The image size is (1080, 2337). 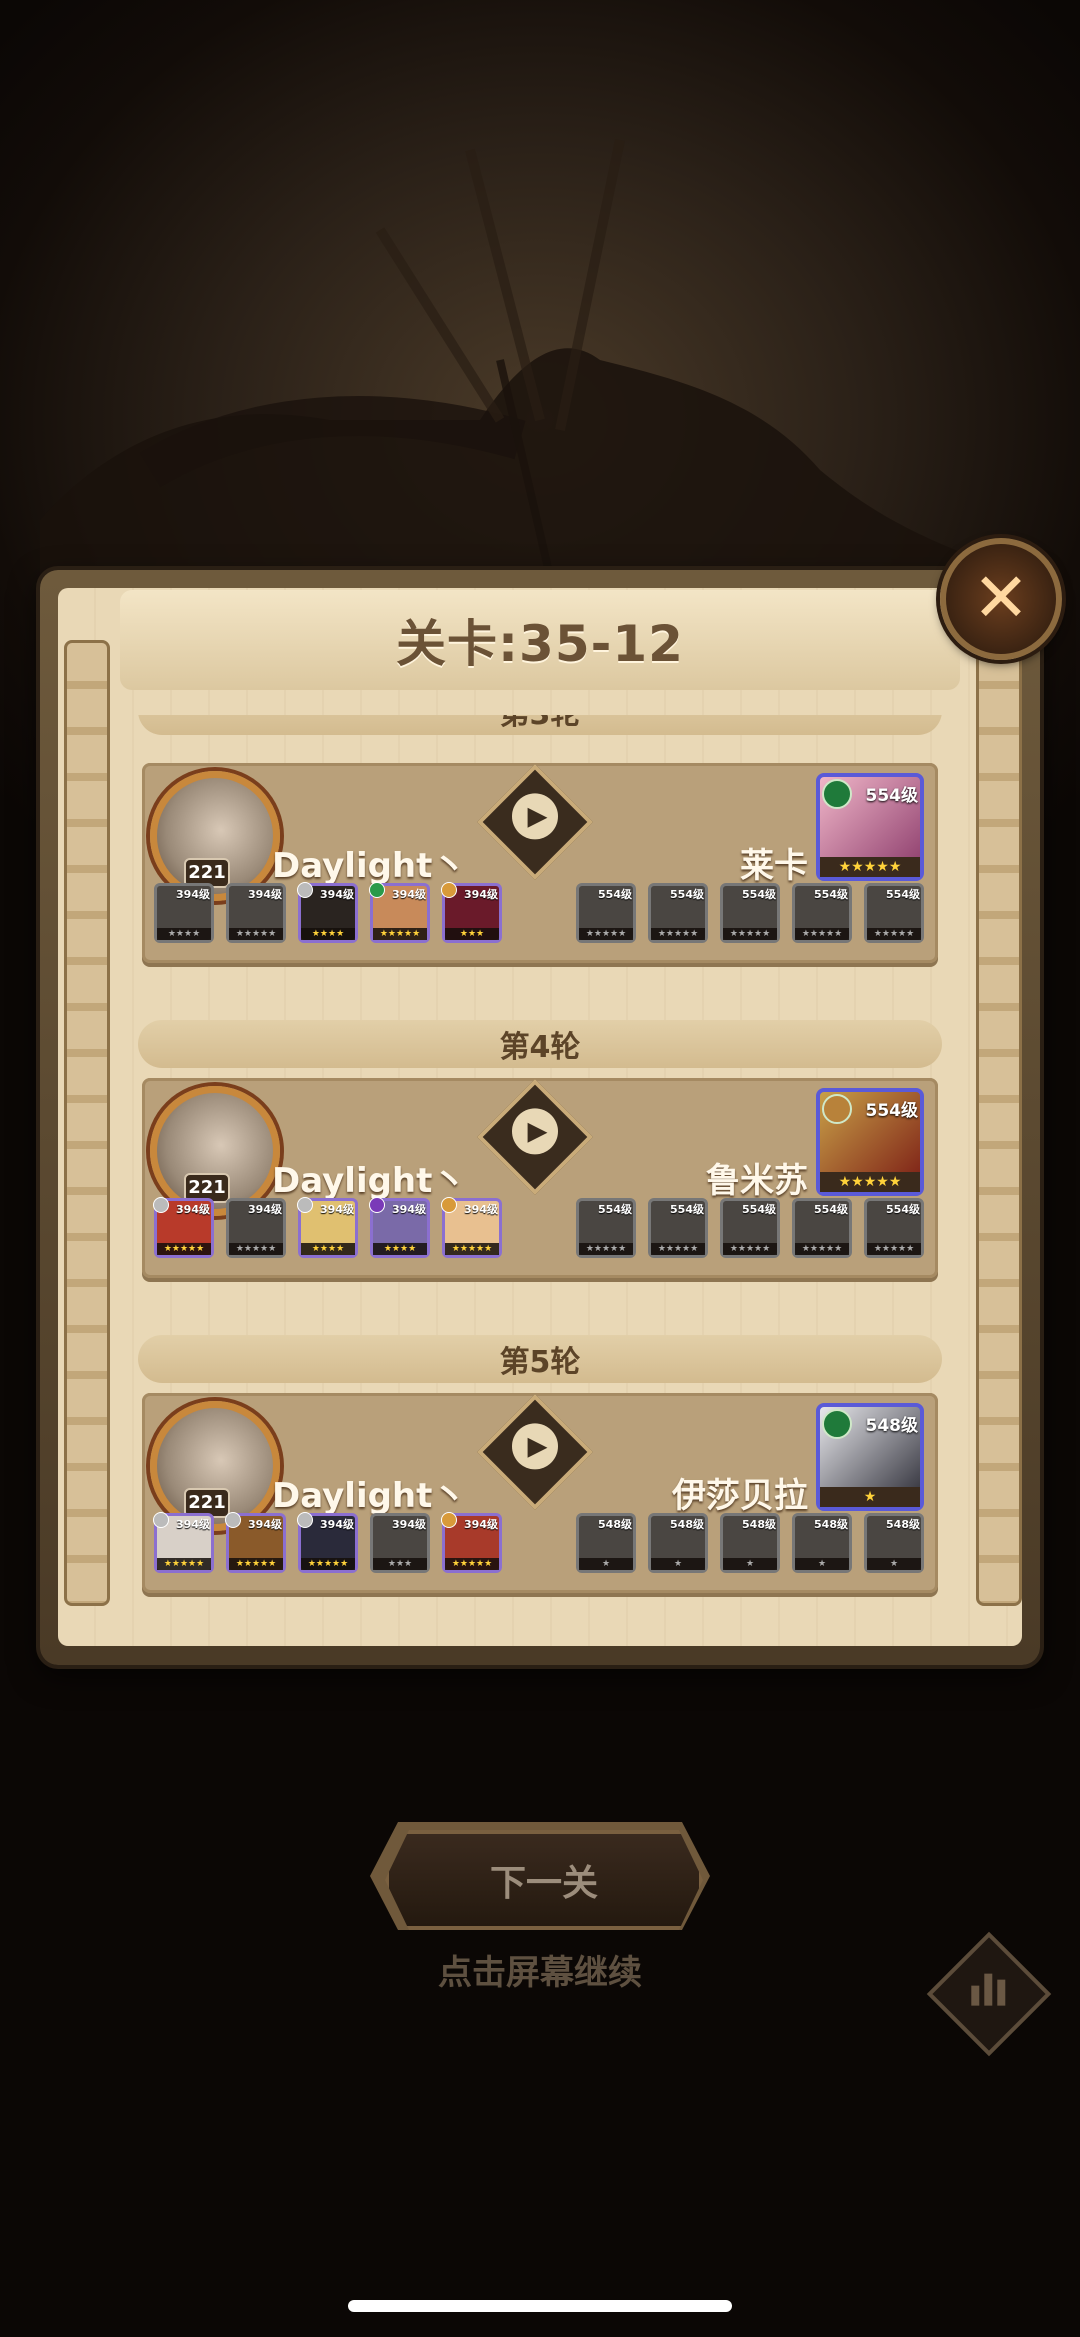 What do you see at coordinates (540, 1359) in the screenshot?
I see `round-label-5: 第5轮` at bounding box center [540, 1359].